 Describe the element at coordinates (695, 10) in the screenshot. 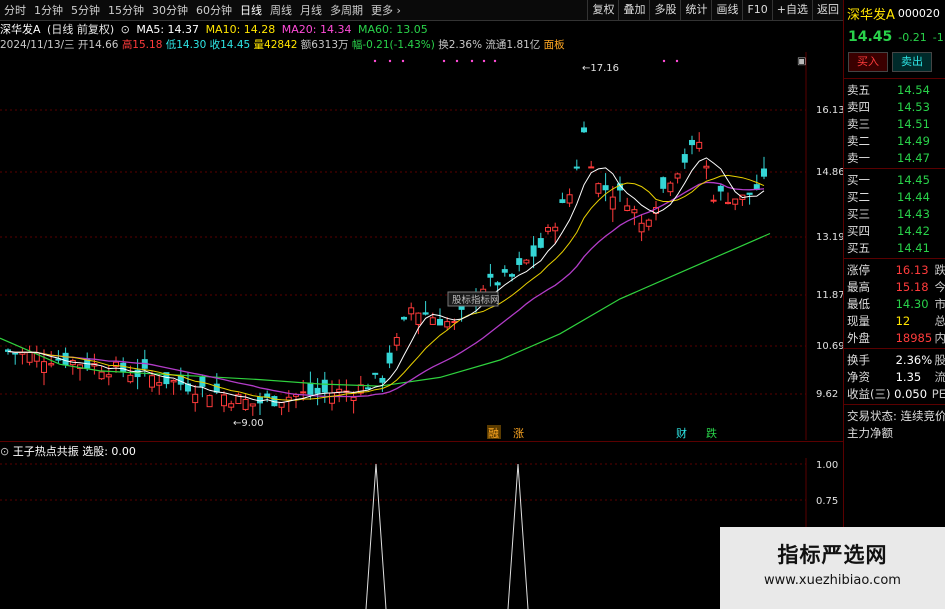

I see `statistics-button: 统计` at that location.